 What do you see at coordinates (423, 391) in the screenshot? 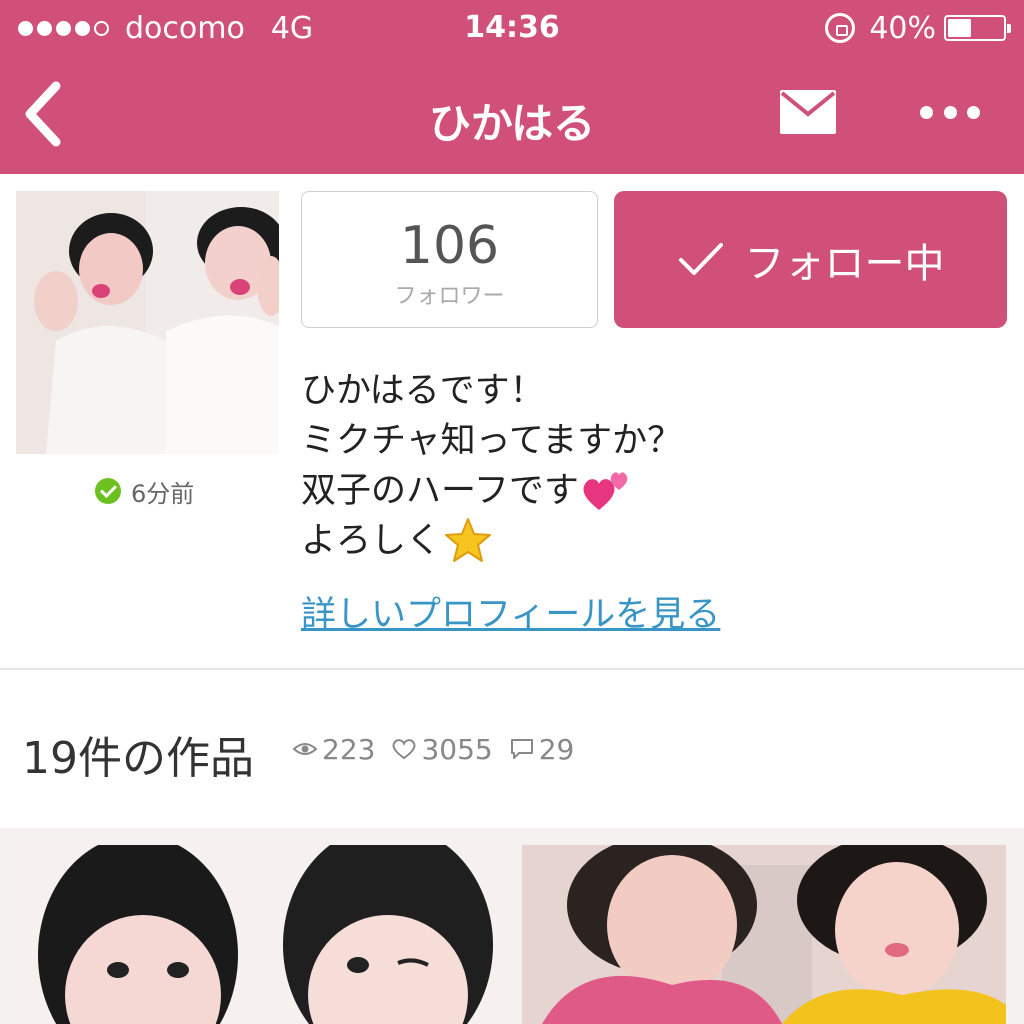
I see `bio-line: ひかはるです！` at bounding box center [423, 391].